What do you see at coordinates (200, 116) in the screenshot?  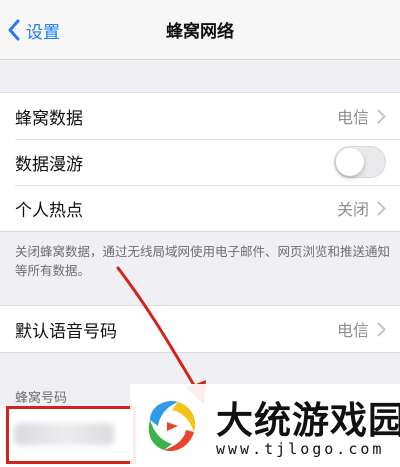 I see `row-cellular-data: 蜂窝数据 电信` at bounding box center [200, 116].